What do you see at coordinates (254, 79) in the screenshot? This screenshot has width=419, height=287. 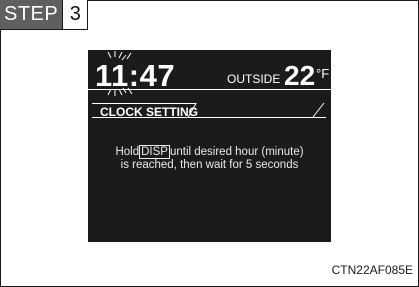 I see `outside-temperature-label: OUTSIDE` at bounding box center [254, 79].